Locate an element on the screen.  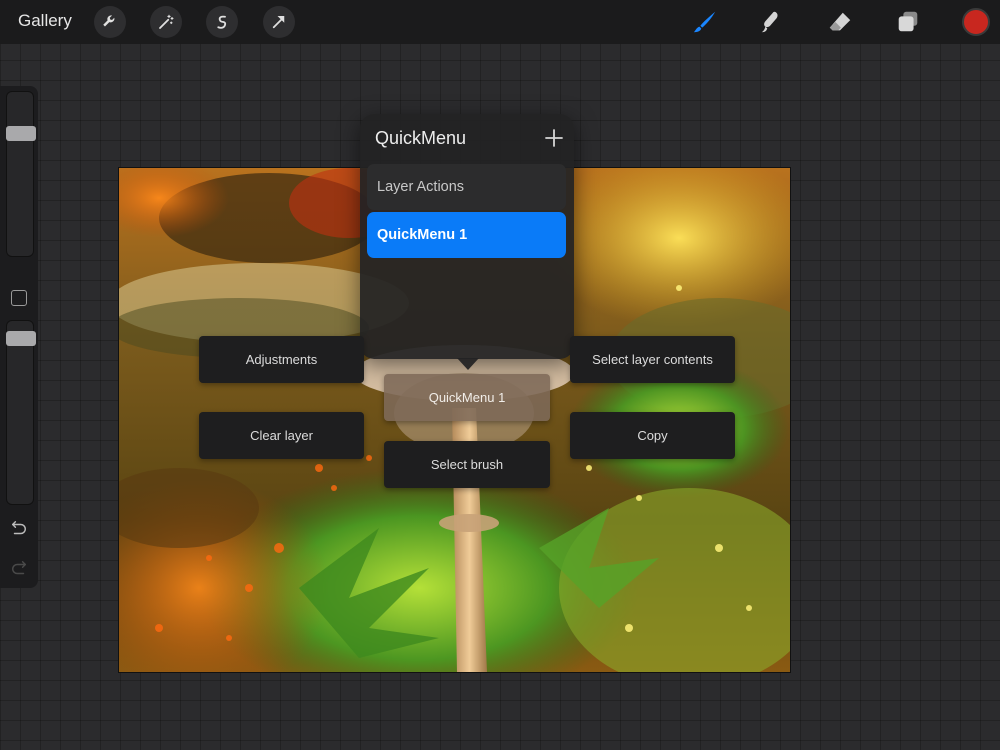
copy-button: Copy is located at coordinates (652, 435).